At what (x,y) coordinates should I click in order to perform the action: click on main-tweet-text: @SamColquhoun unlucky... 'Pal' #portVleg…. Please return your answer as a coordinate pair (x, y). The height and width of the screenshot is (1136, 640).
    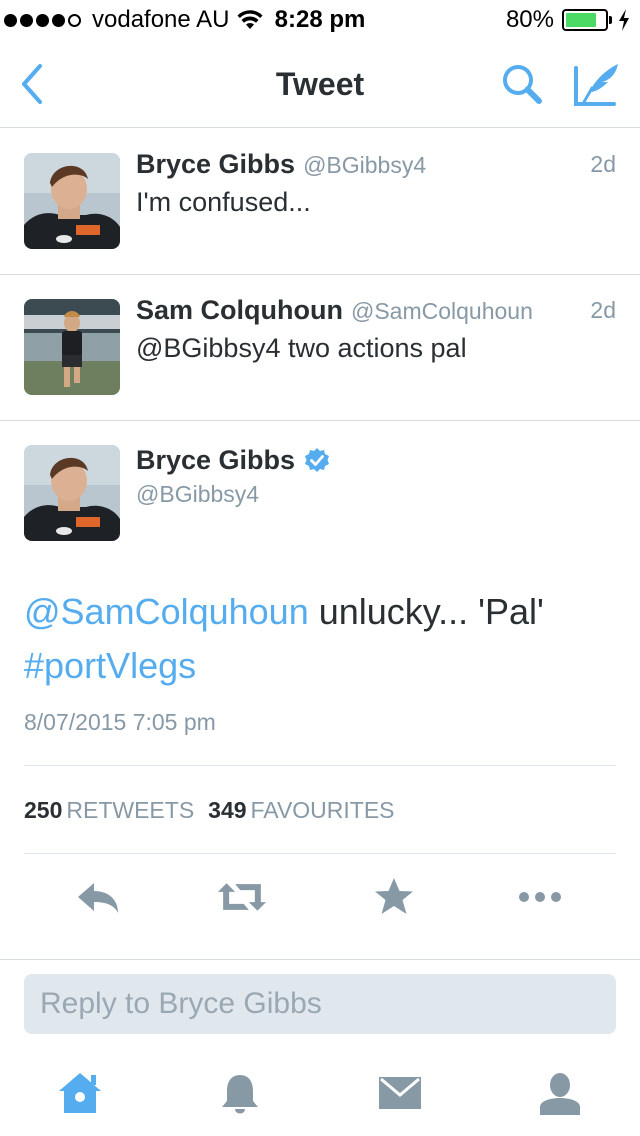
    Looking at the image, I should click on (320, 639).